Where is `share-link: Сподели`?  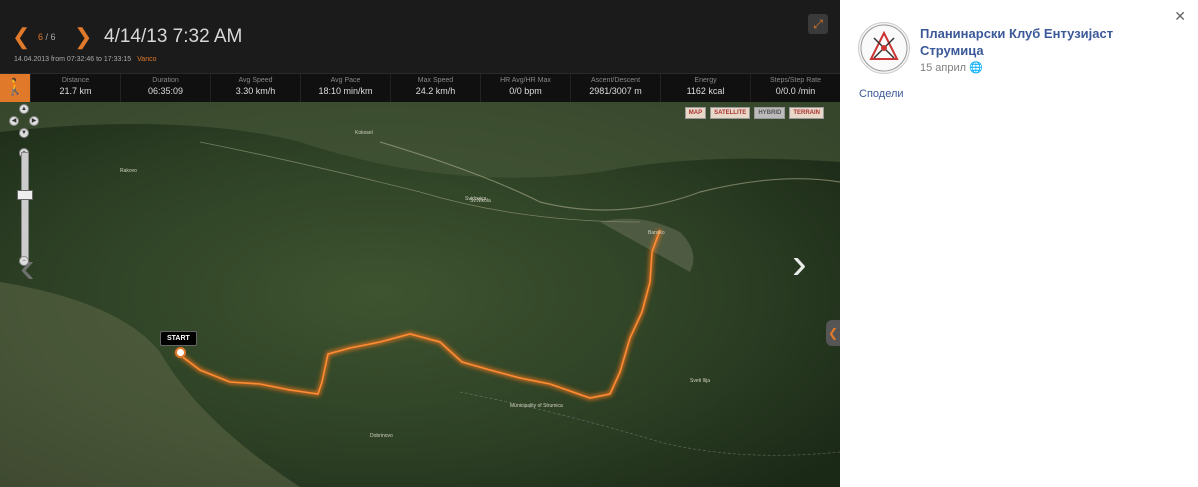 share-link: Сподели is located at coordinates (881, 94).